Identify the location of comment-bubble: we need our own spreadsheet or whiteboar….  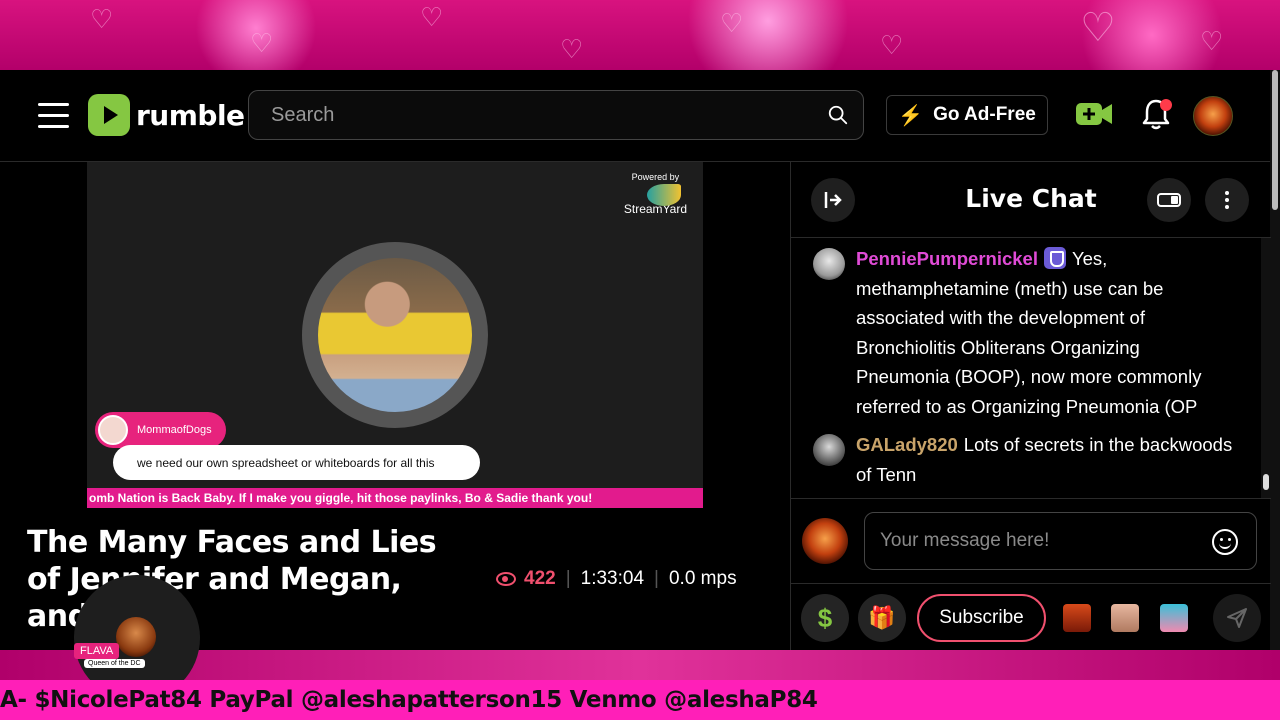
(296, 462).